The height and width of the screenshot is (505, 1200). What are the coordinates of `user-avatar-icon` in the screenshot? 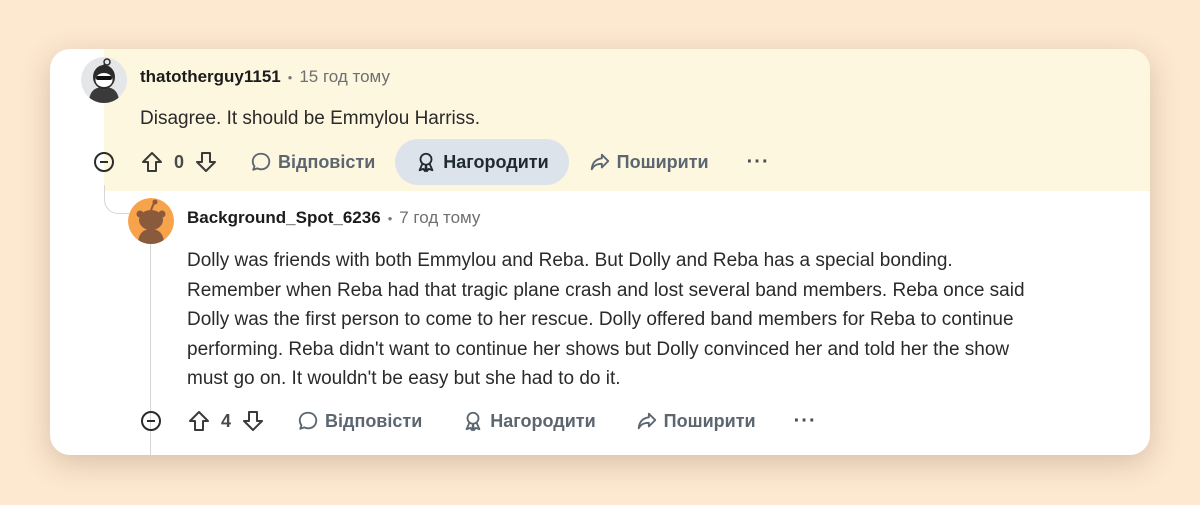 It's located at (104, 80).